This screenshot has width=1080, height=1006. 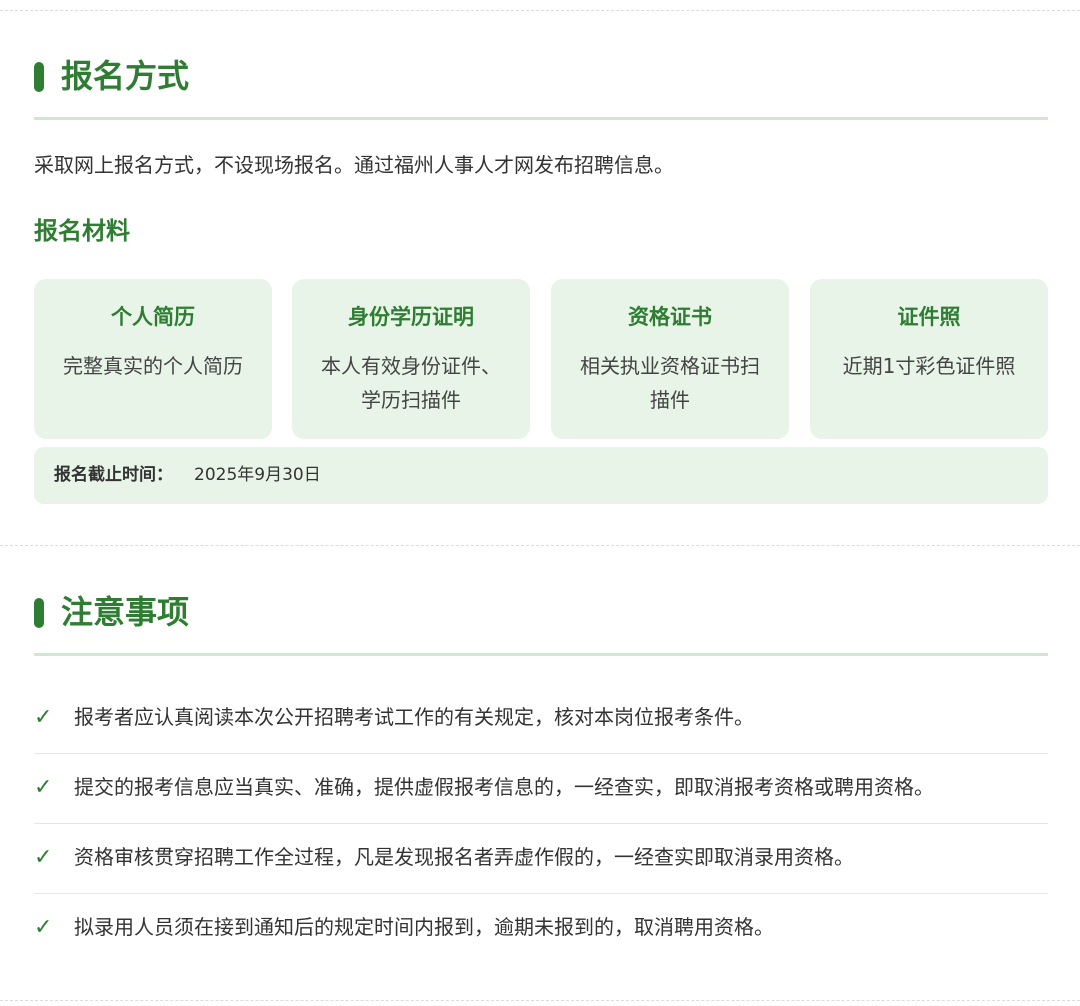 What do you see at coordinates (670, 317) in the screenshot?
I see `material-card-title: 资格证书` at bounding box center [670, 317].